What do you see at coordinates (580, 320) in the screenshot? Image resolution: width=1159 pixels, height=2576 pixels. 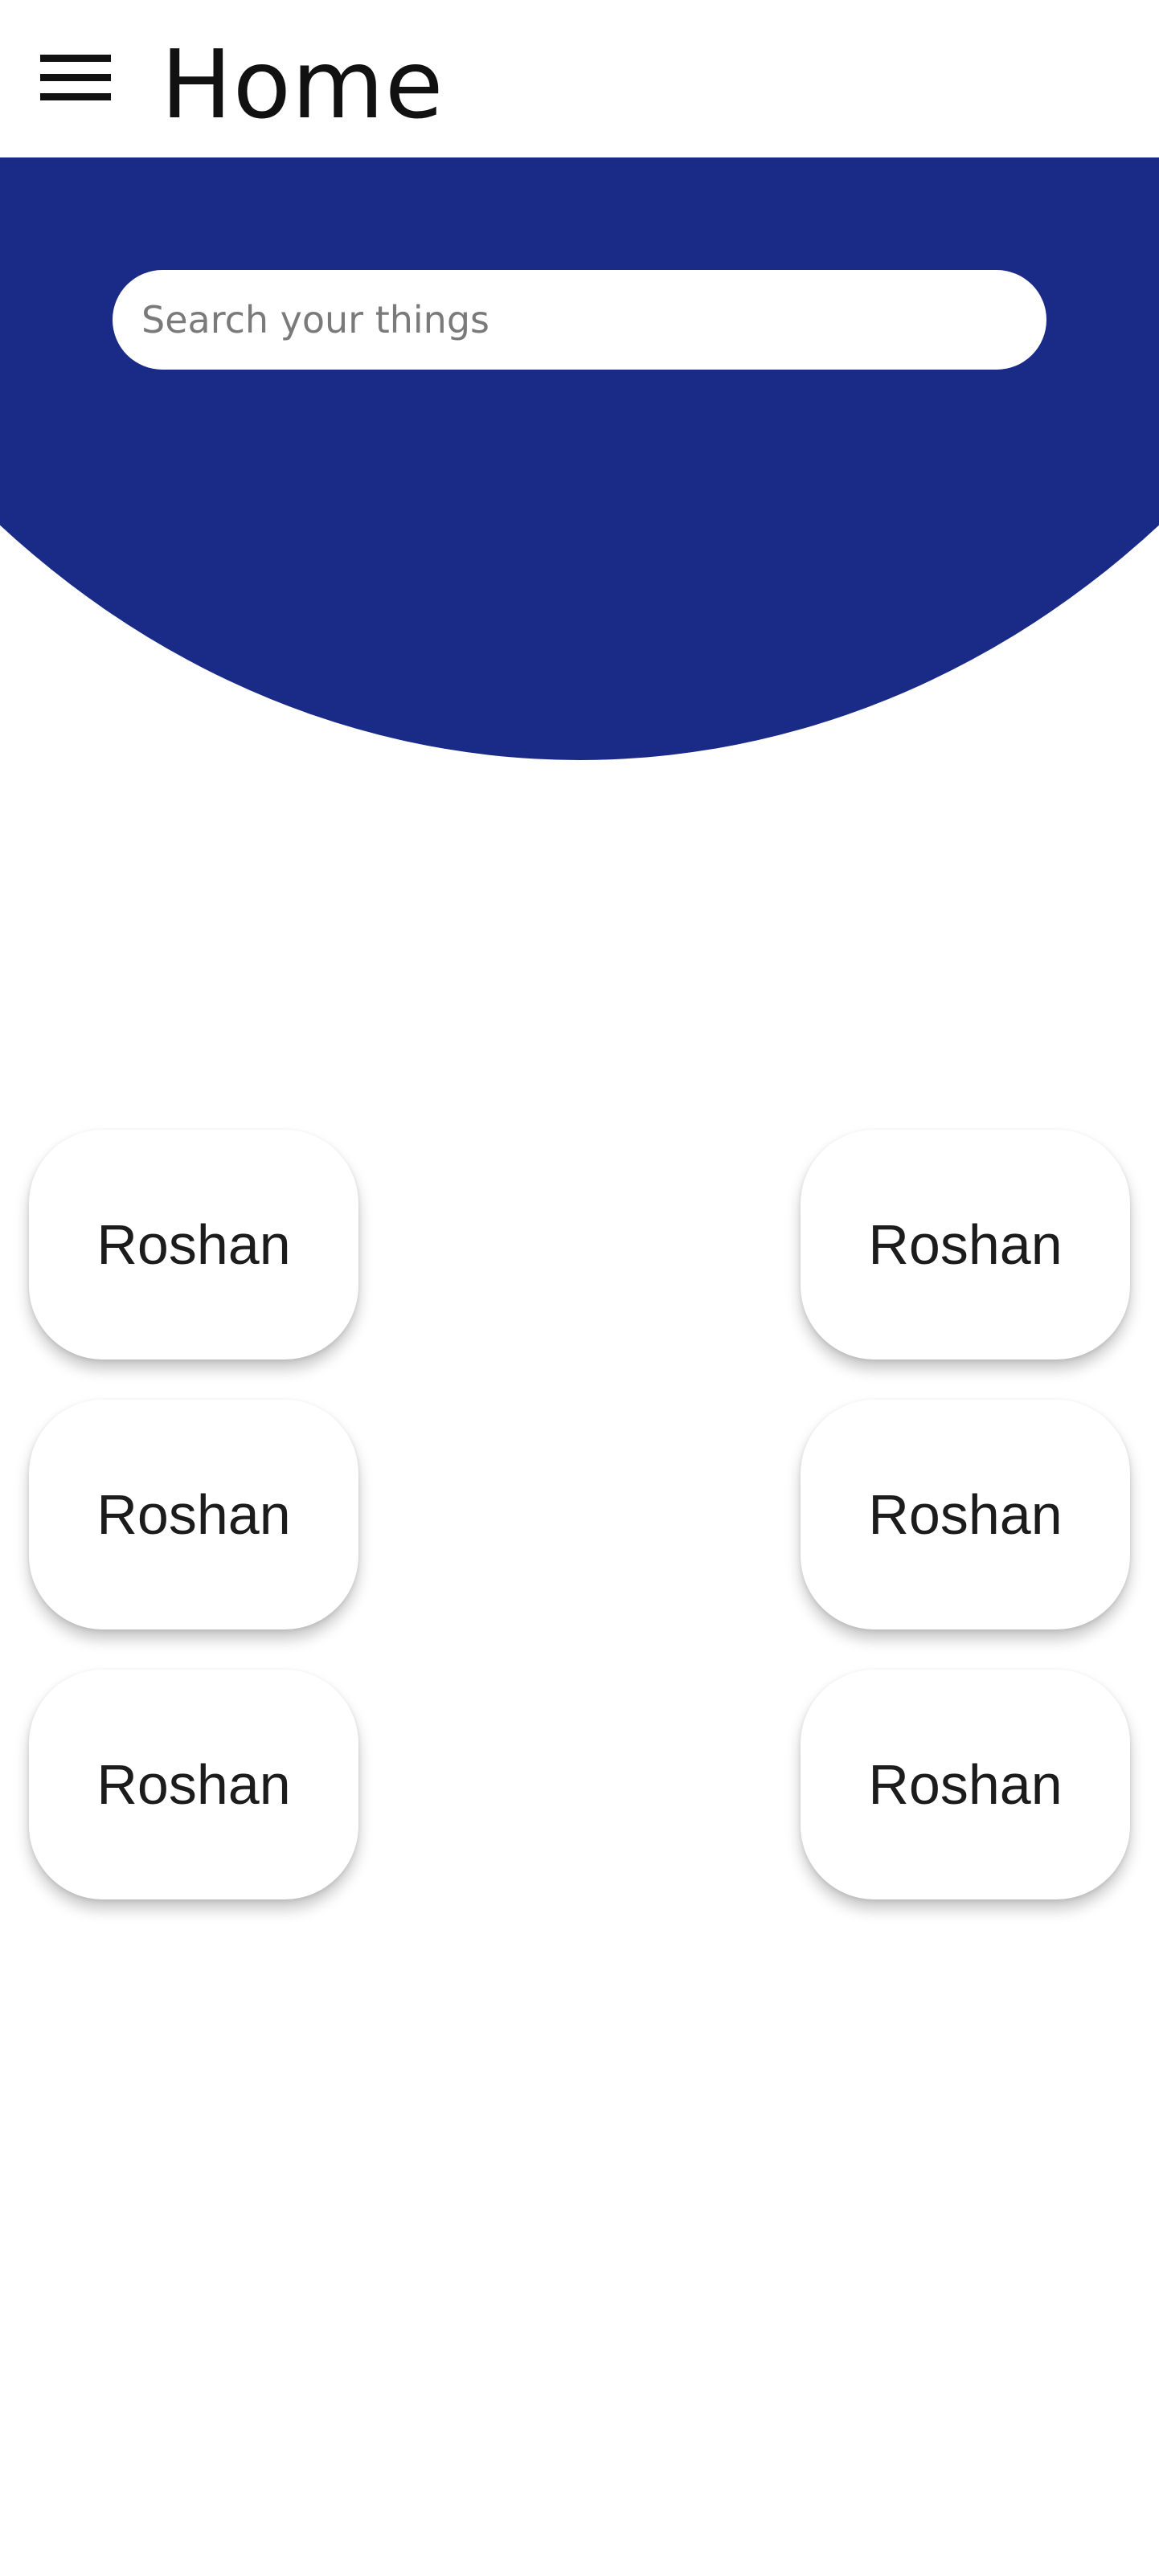 I see `search-input` at bounding box center [580, 320].